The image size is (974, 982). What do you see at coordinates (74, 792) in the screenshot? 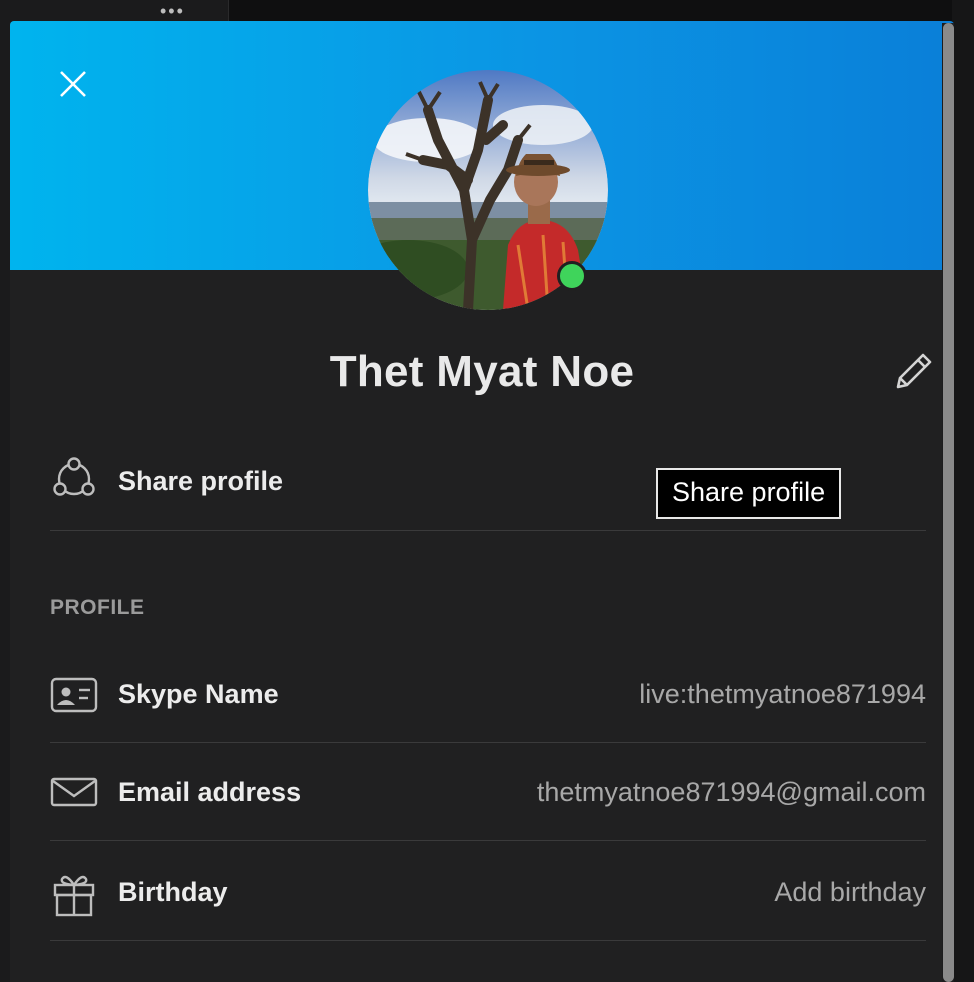
I see `envelope-icon` at bounding box center [74, 792].